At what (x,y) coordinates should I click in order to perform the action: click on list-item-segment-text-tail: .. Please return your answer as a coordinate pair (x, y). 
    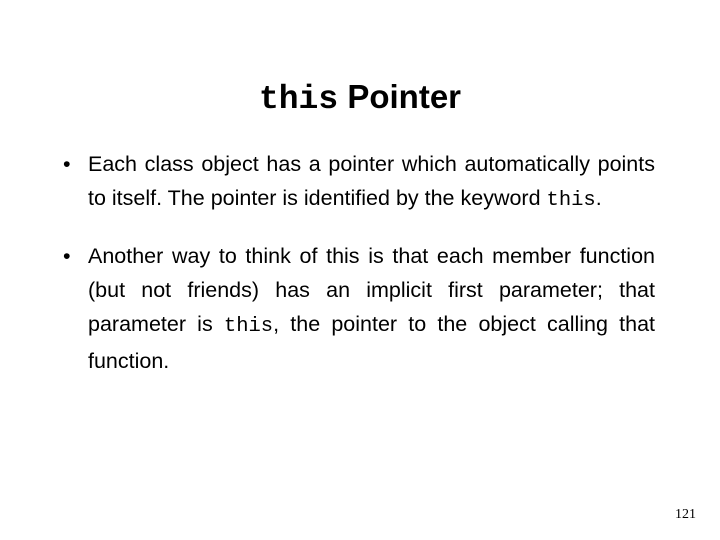
    Looking at the image, I should click on (598, 197).